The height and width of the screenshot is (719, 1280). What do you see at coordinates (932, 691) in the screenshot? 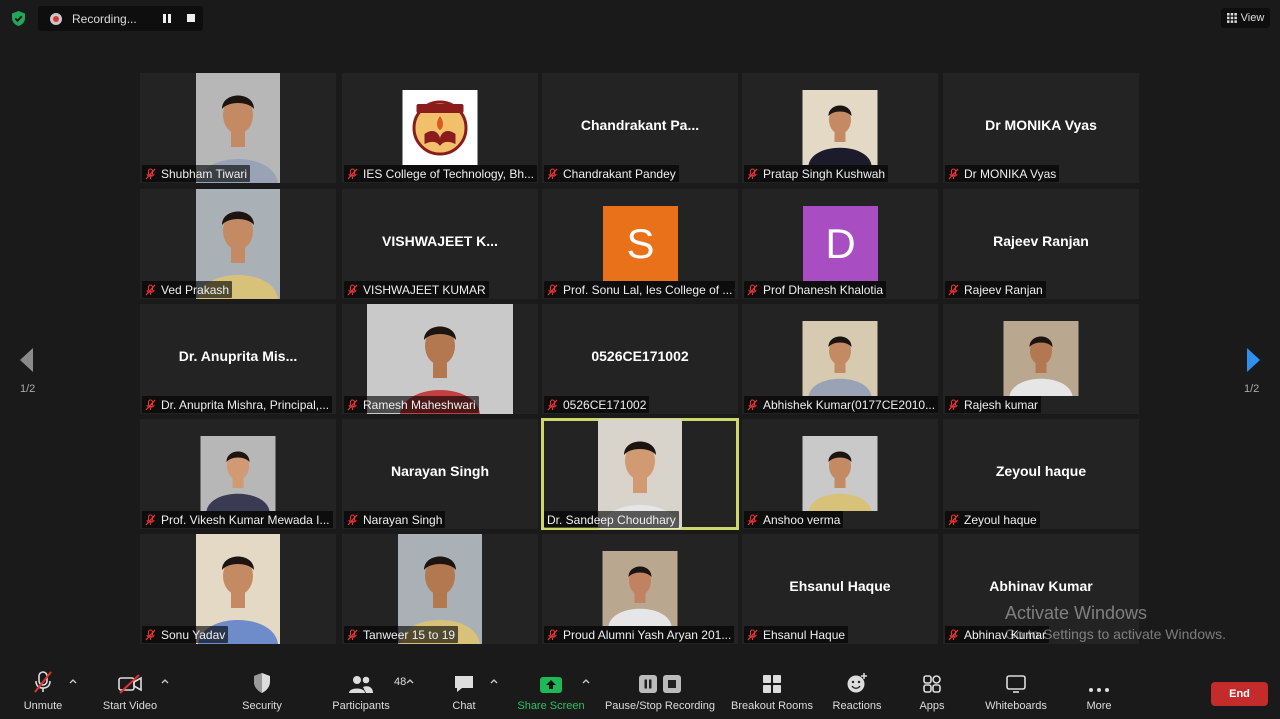
I see `apps-button: Apps` at bounding box center [932, 691].